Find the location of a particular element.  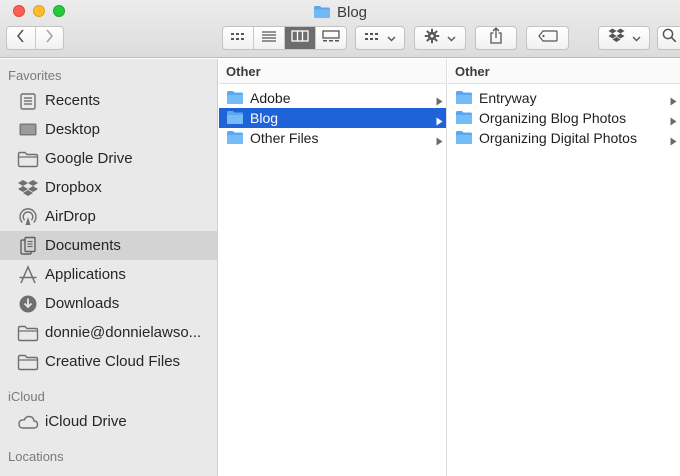

tag-icon is located at coordinates (547, 38).